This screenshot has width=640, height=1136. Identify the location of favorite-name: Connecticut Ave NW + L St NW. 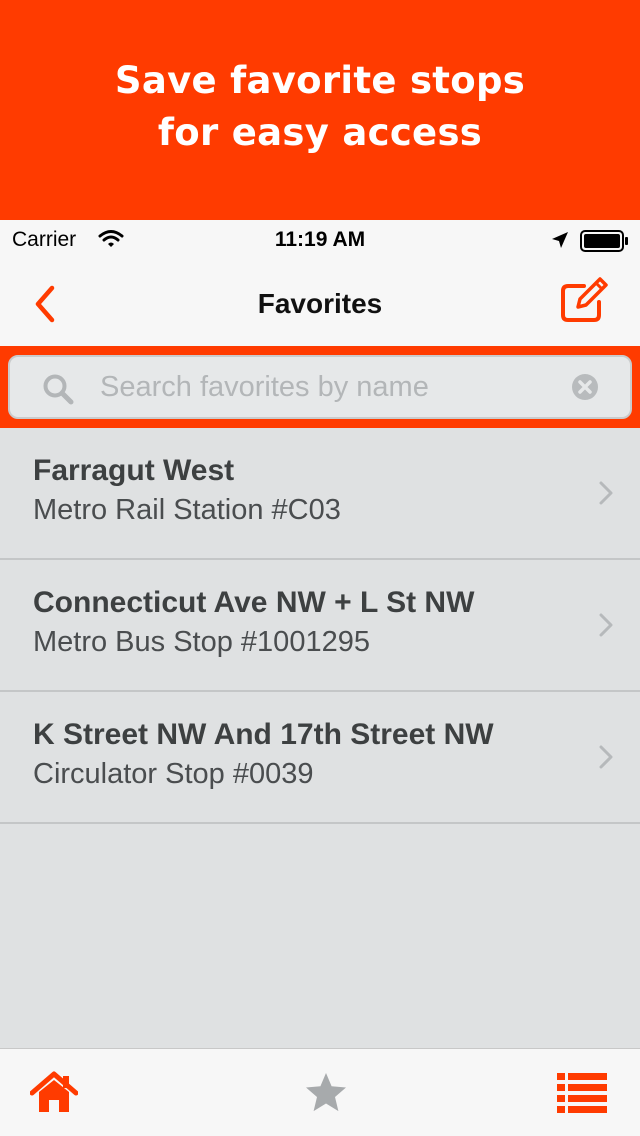
(254, 602).